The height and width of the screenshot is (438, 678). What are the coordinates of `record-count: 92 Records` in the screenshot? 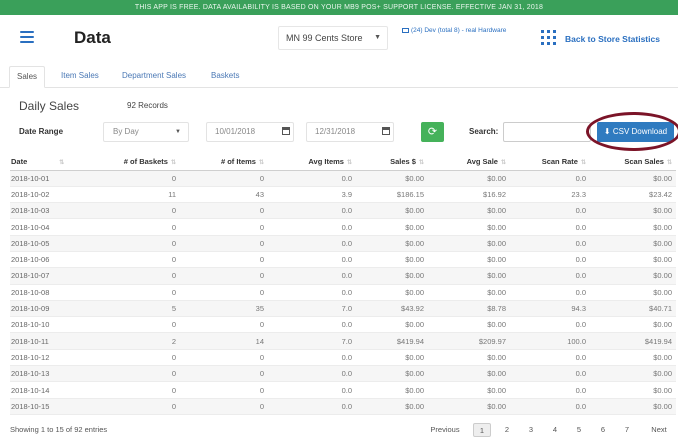 It's located at (147, 105).